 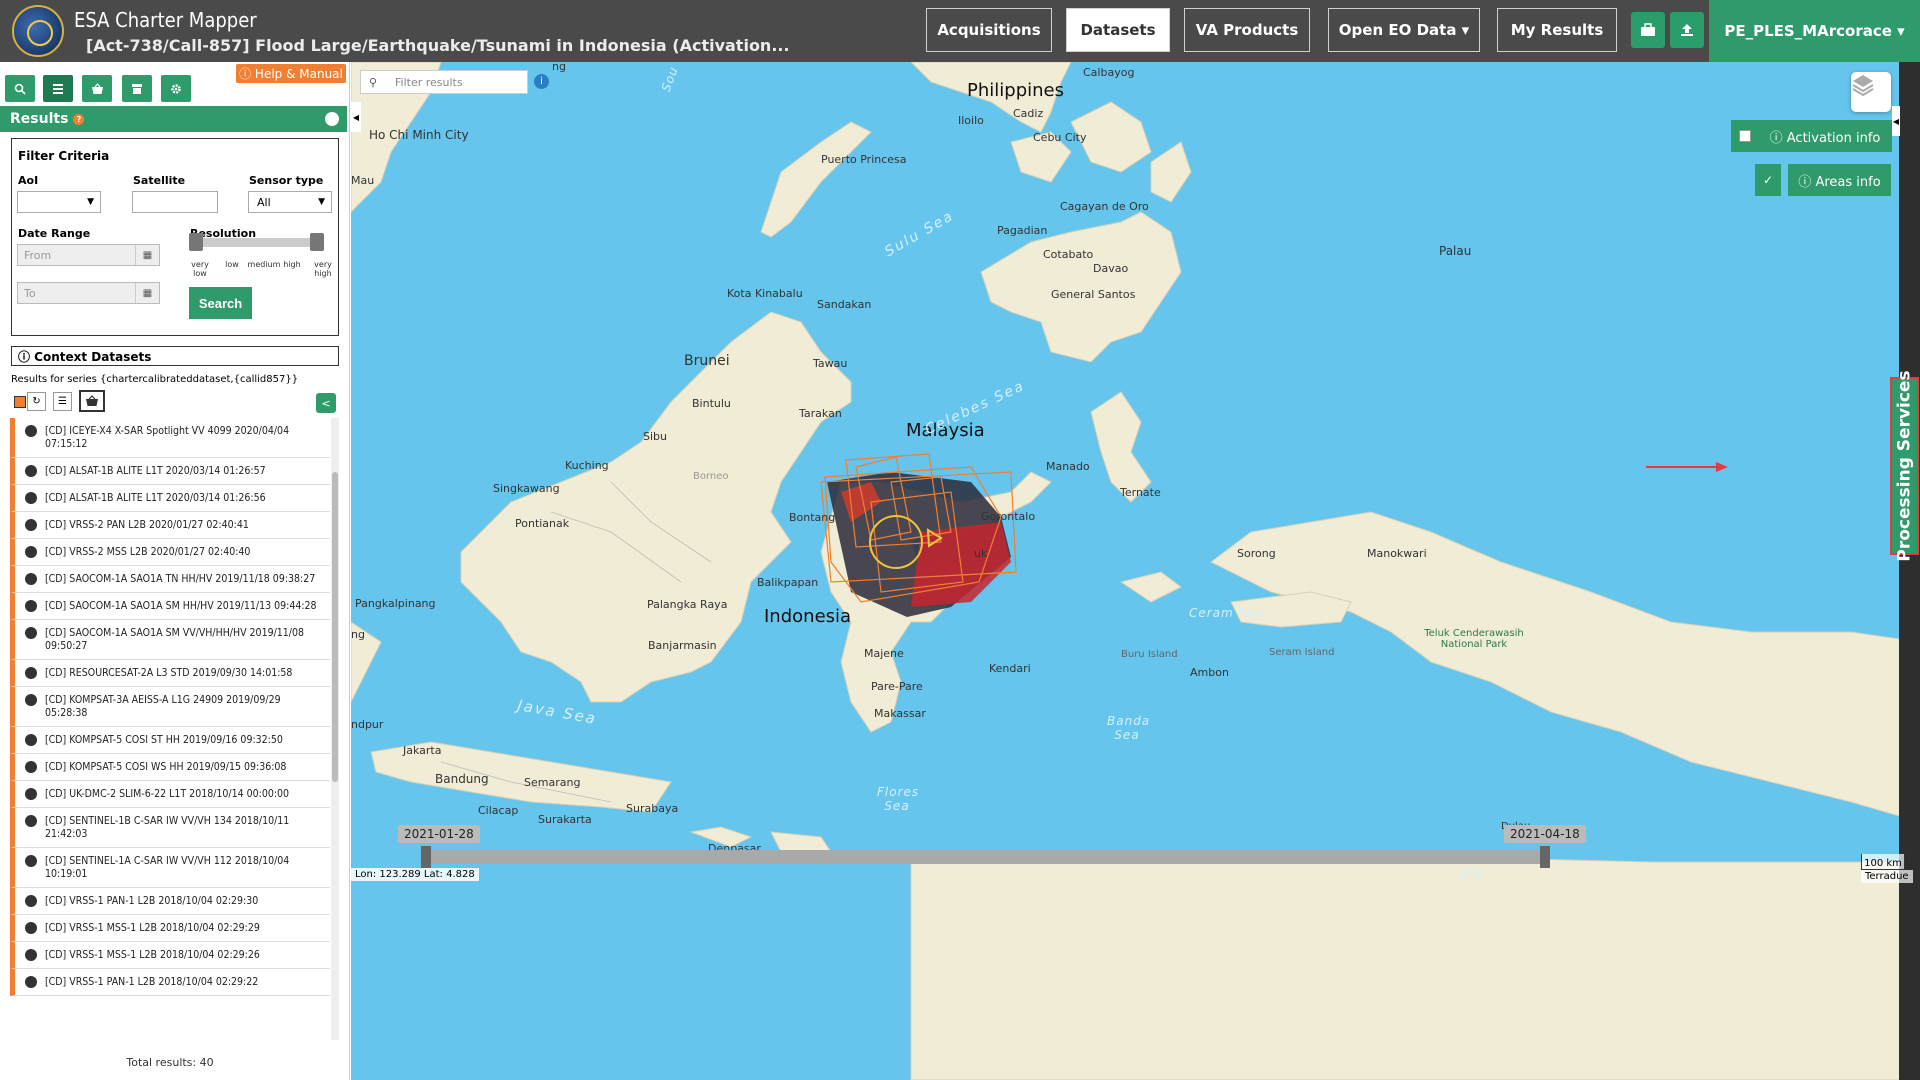 What do you see at coordinates (1140, 492) in the screenshot?
I see `label-ternate: Ternate` at bounding box center [1140, 492].